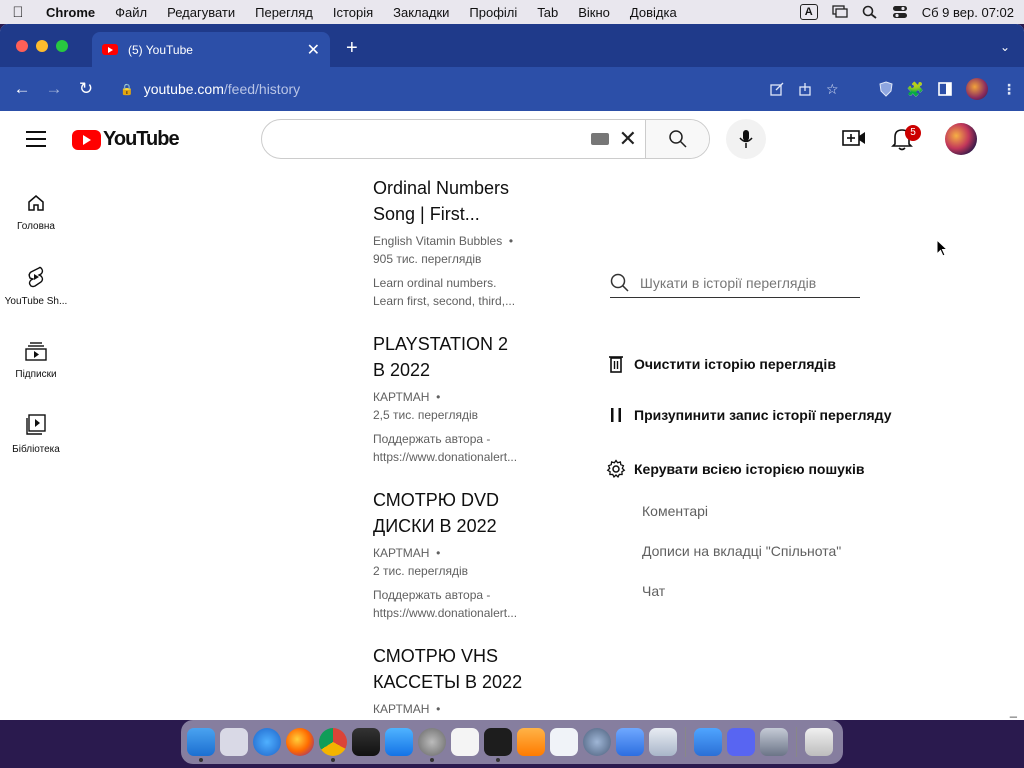 The width and height of the screenshot is (1024, 768). Describe the element at coordinates (599, 139) in the screenshot. I see `keyboard-icon` at that location.